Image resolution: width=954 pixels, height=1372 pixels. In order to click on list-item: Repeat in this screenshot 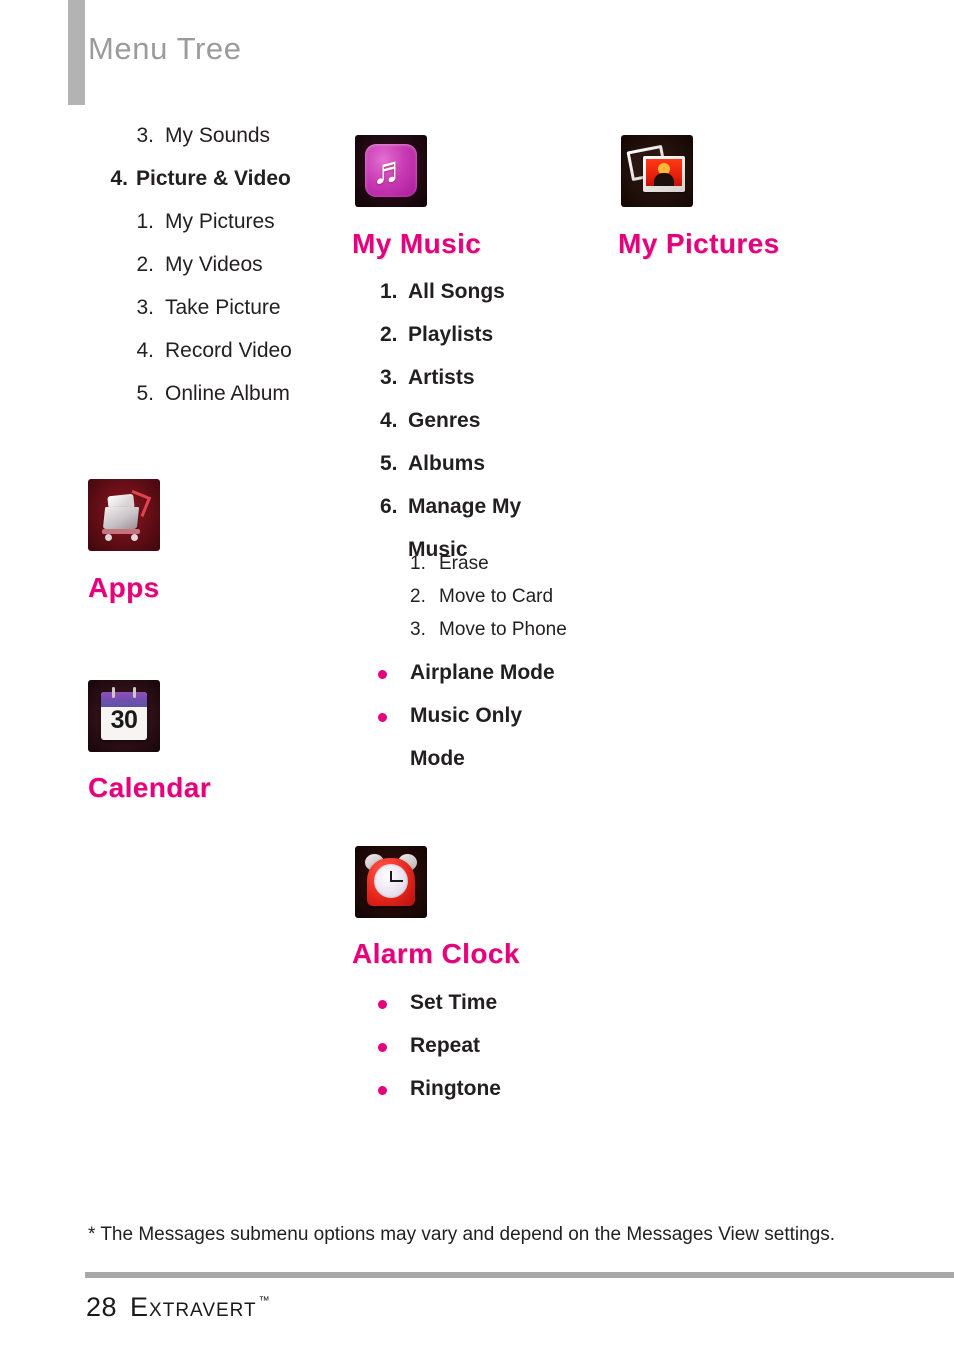, I will do `click(503, 1055)`.